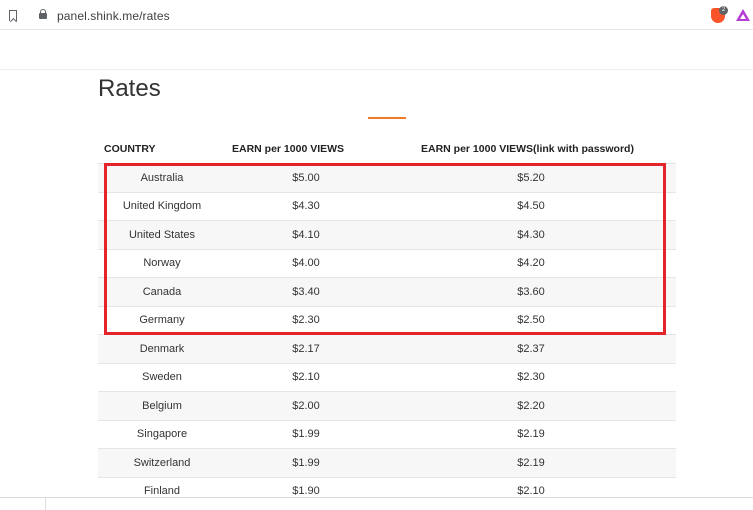  Describe the element at coordinates (162, 377) in the screenshot. I see `country-cell: Sweden` at that location.